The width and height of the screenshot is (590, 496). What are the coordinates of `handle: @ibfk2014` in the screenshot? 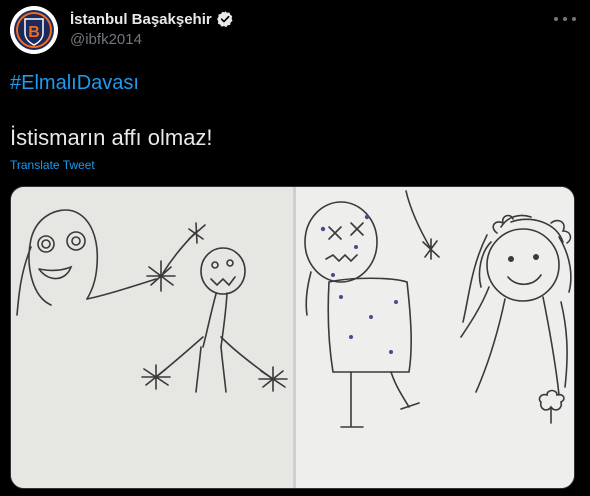 It's located at (106, 39).